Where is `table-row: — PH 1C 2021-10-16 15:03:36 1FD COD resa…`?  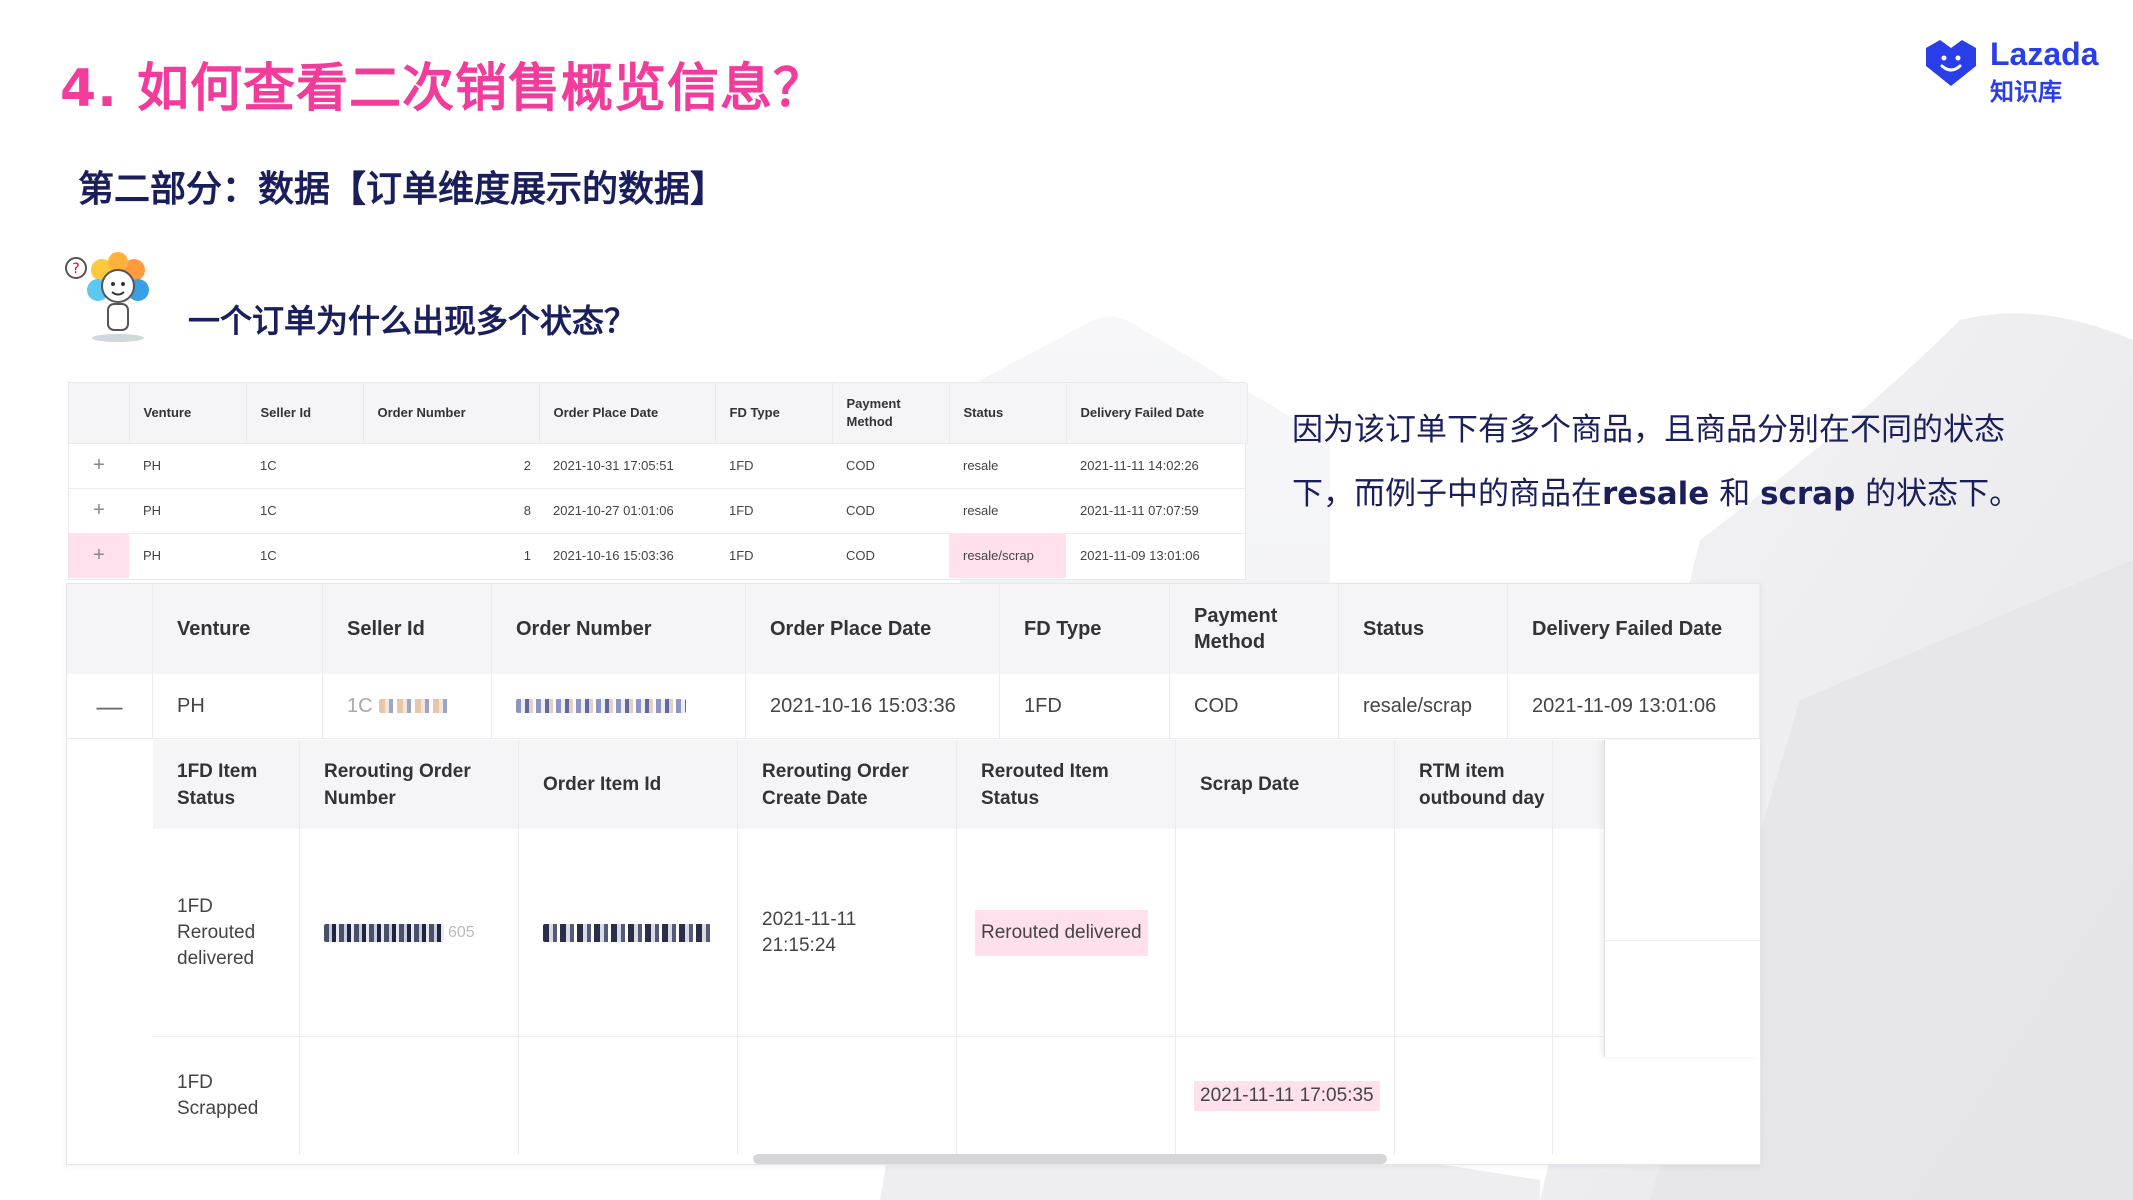 table-row: — PH 1C 2021-10-16 15:03:36 1FD COD resa… is located at coordinates (913, 706).